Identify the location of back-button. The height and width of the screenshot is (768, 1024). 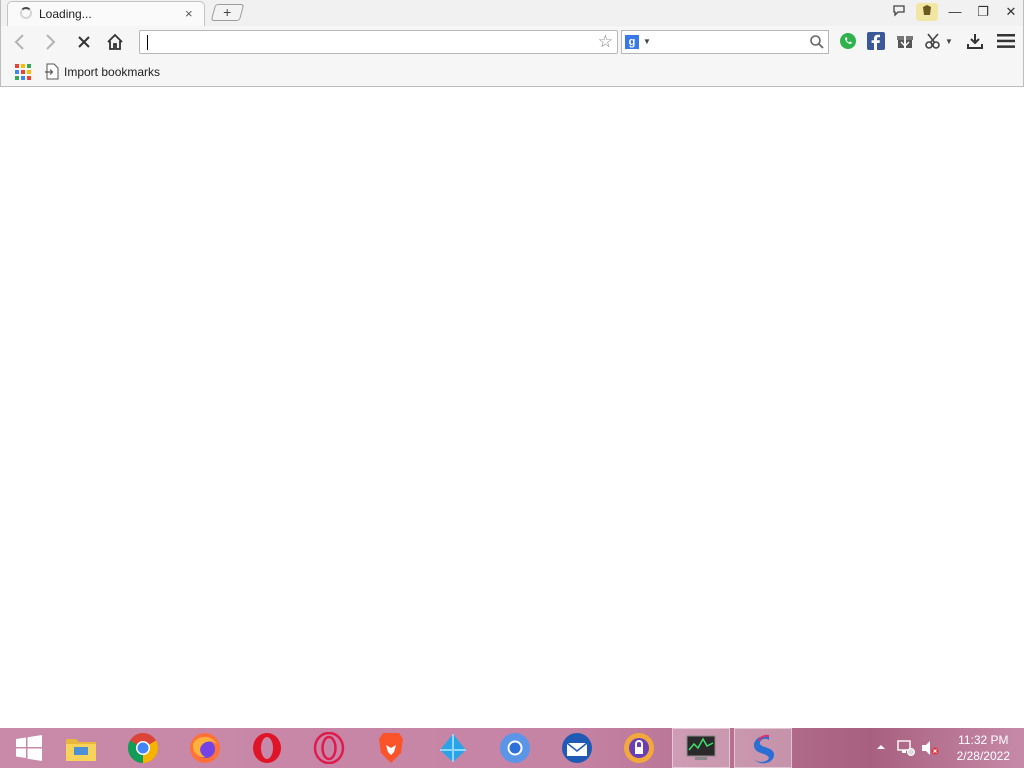
(20, 42).